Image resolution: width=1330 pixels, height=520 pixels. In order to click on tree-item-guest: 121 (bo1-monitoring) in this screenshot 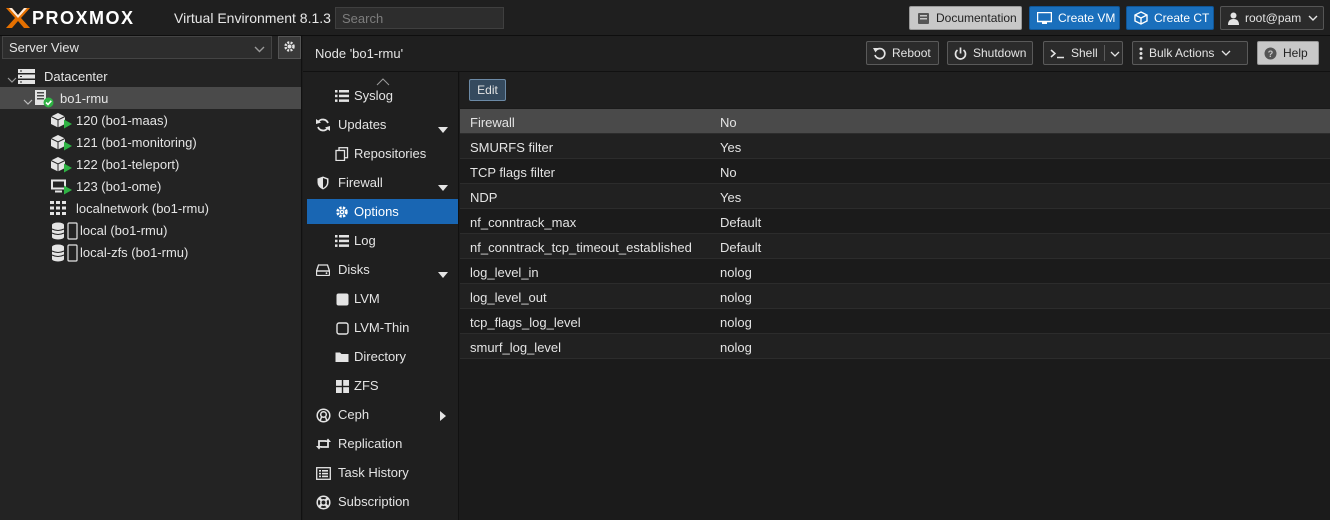, I will do `click(150, 142)`.